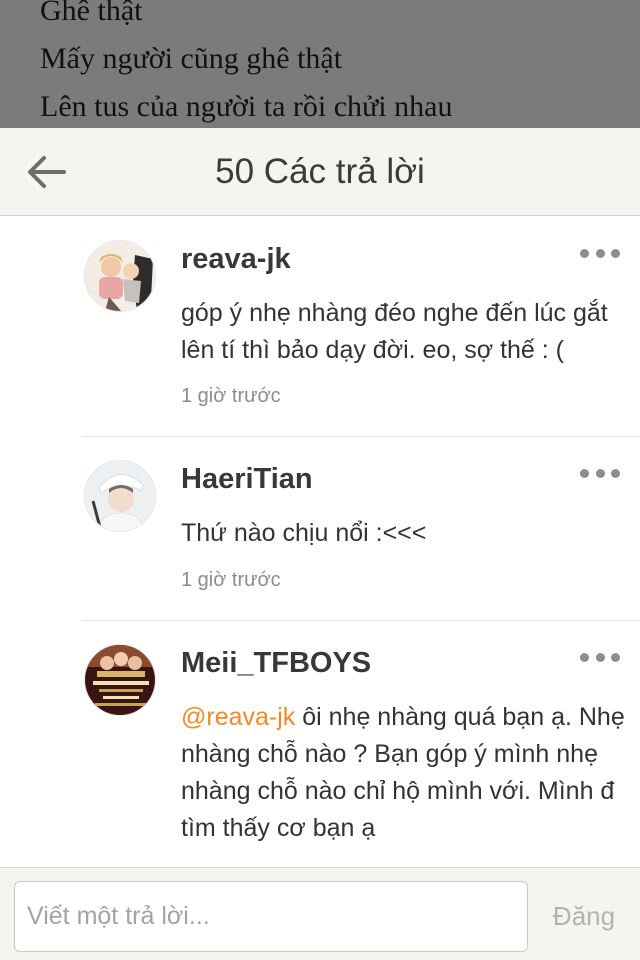  Describe the element at coordinates (584, 916) in the screenshot. I see `post-button: Đăng` at that location.